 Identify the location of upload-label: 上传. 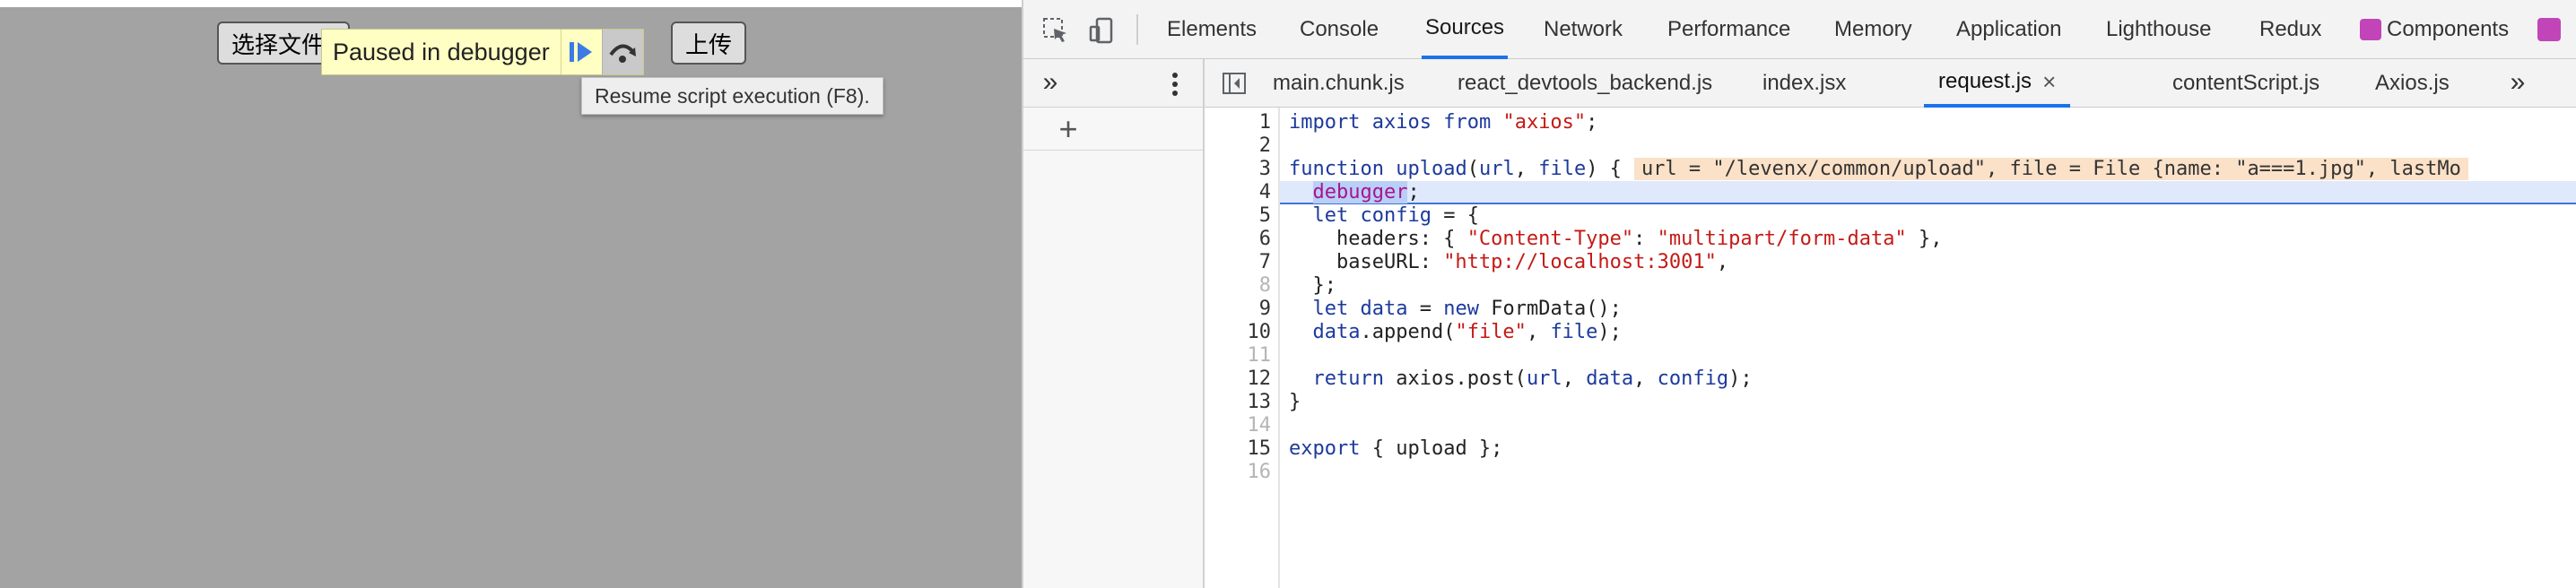
(709, 44).